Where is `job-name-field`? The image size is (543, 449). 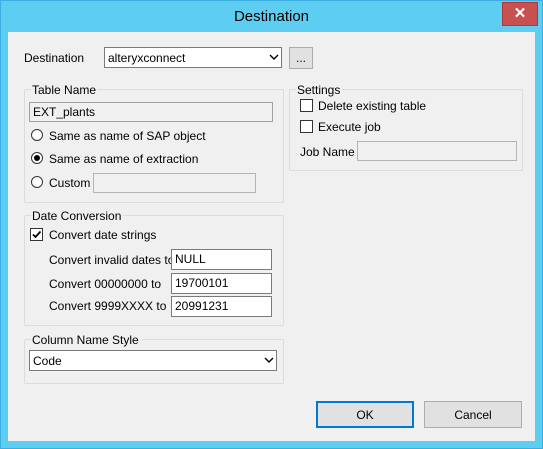 job-name-field is located at coordinates (437, 151).